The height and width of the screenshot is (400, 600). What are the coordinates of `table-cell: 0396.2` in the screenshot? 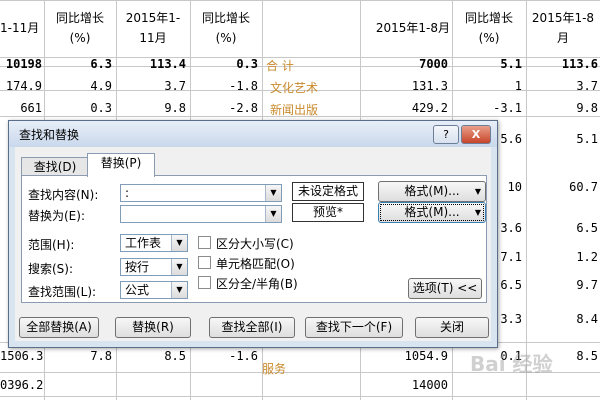 It's located at (22, 385).